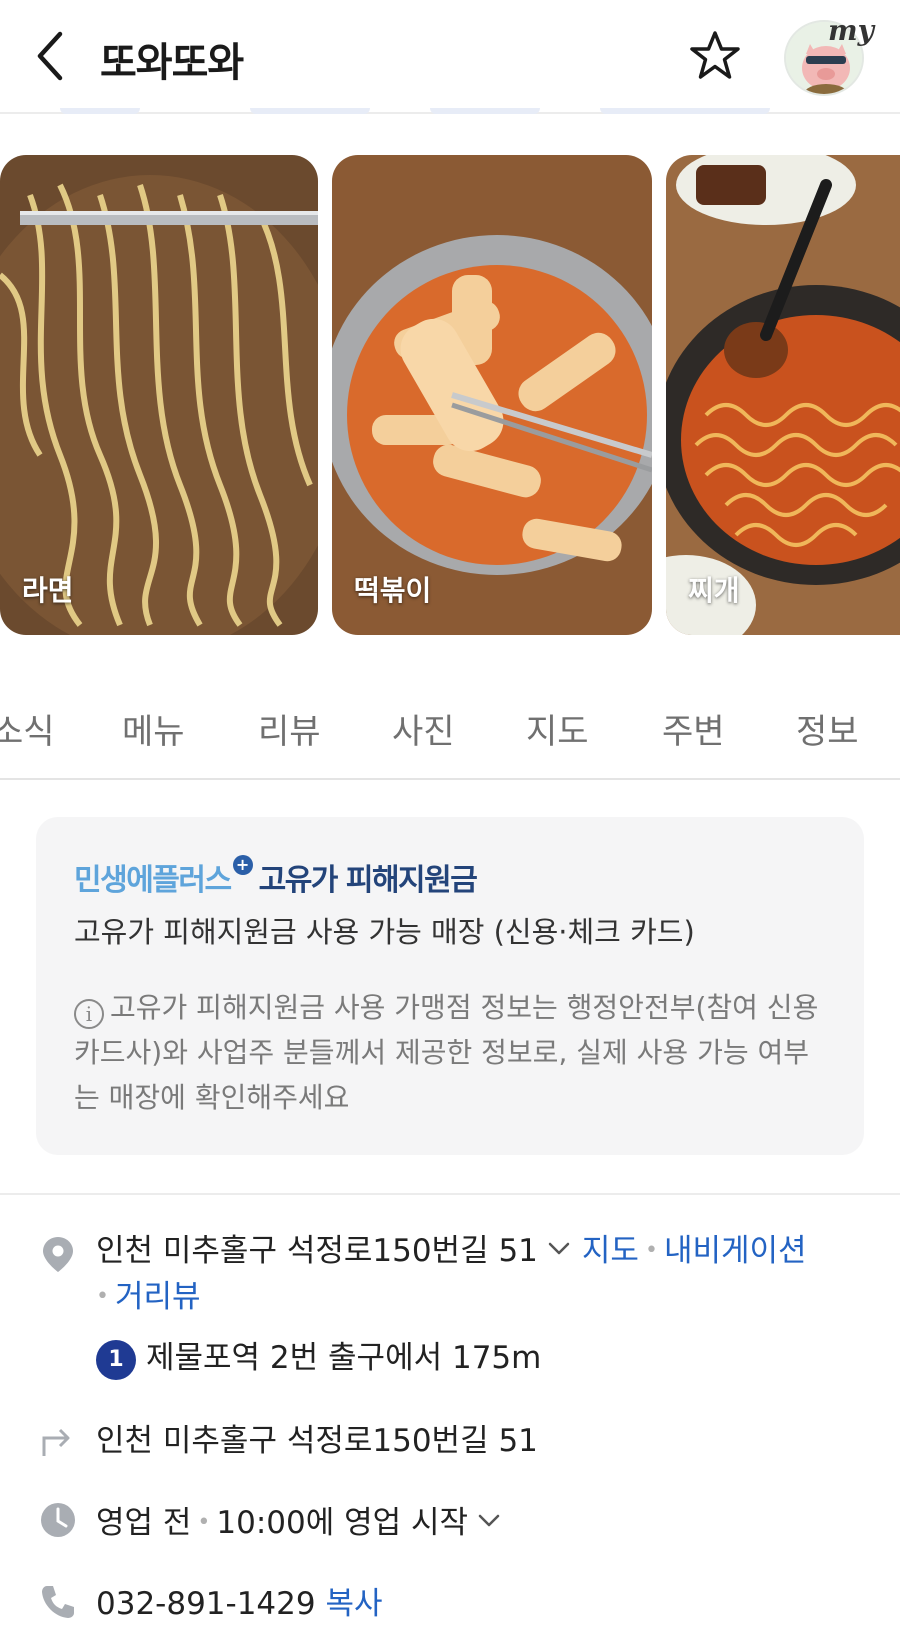 This screenshot has width=900, height=1635. I want to click on photo-label: 찌개, so click(714, 590).